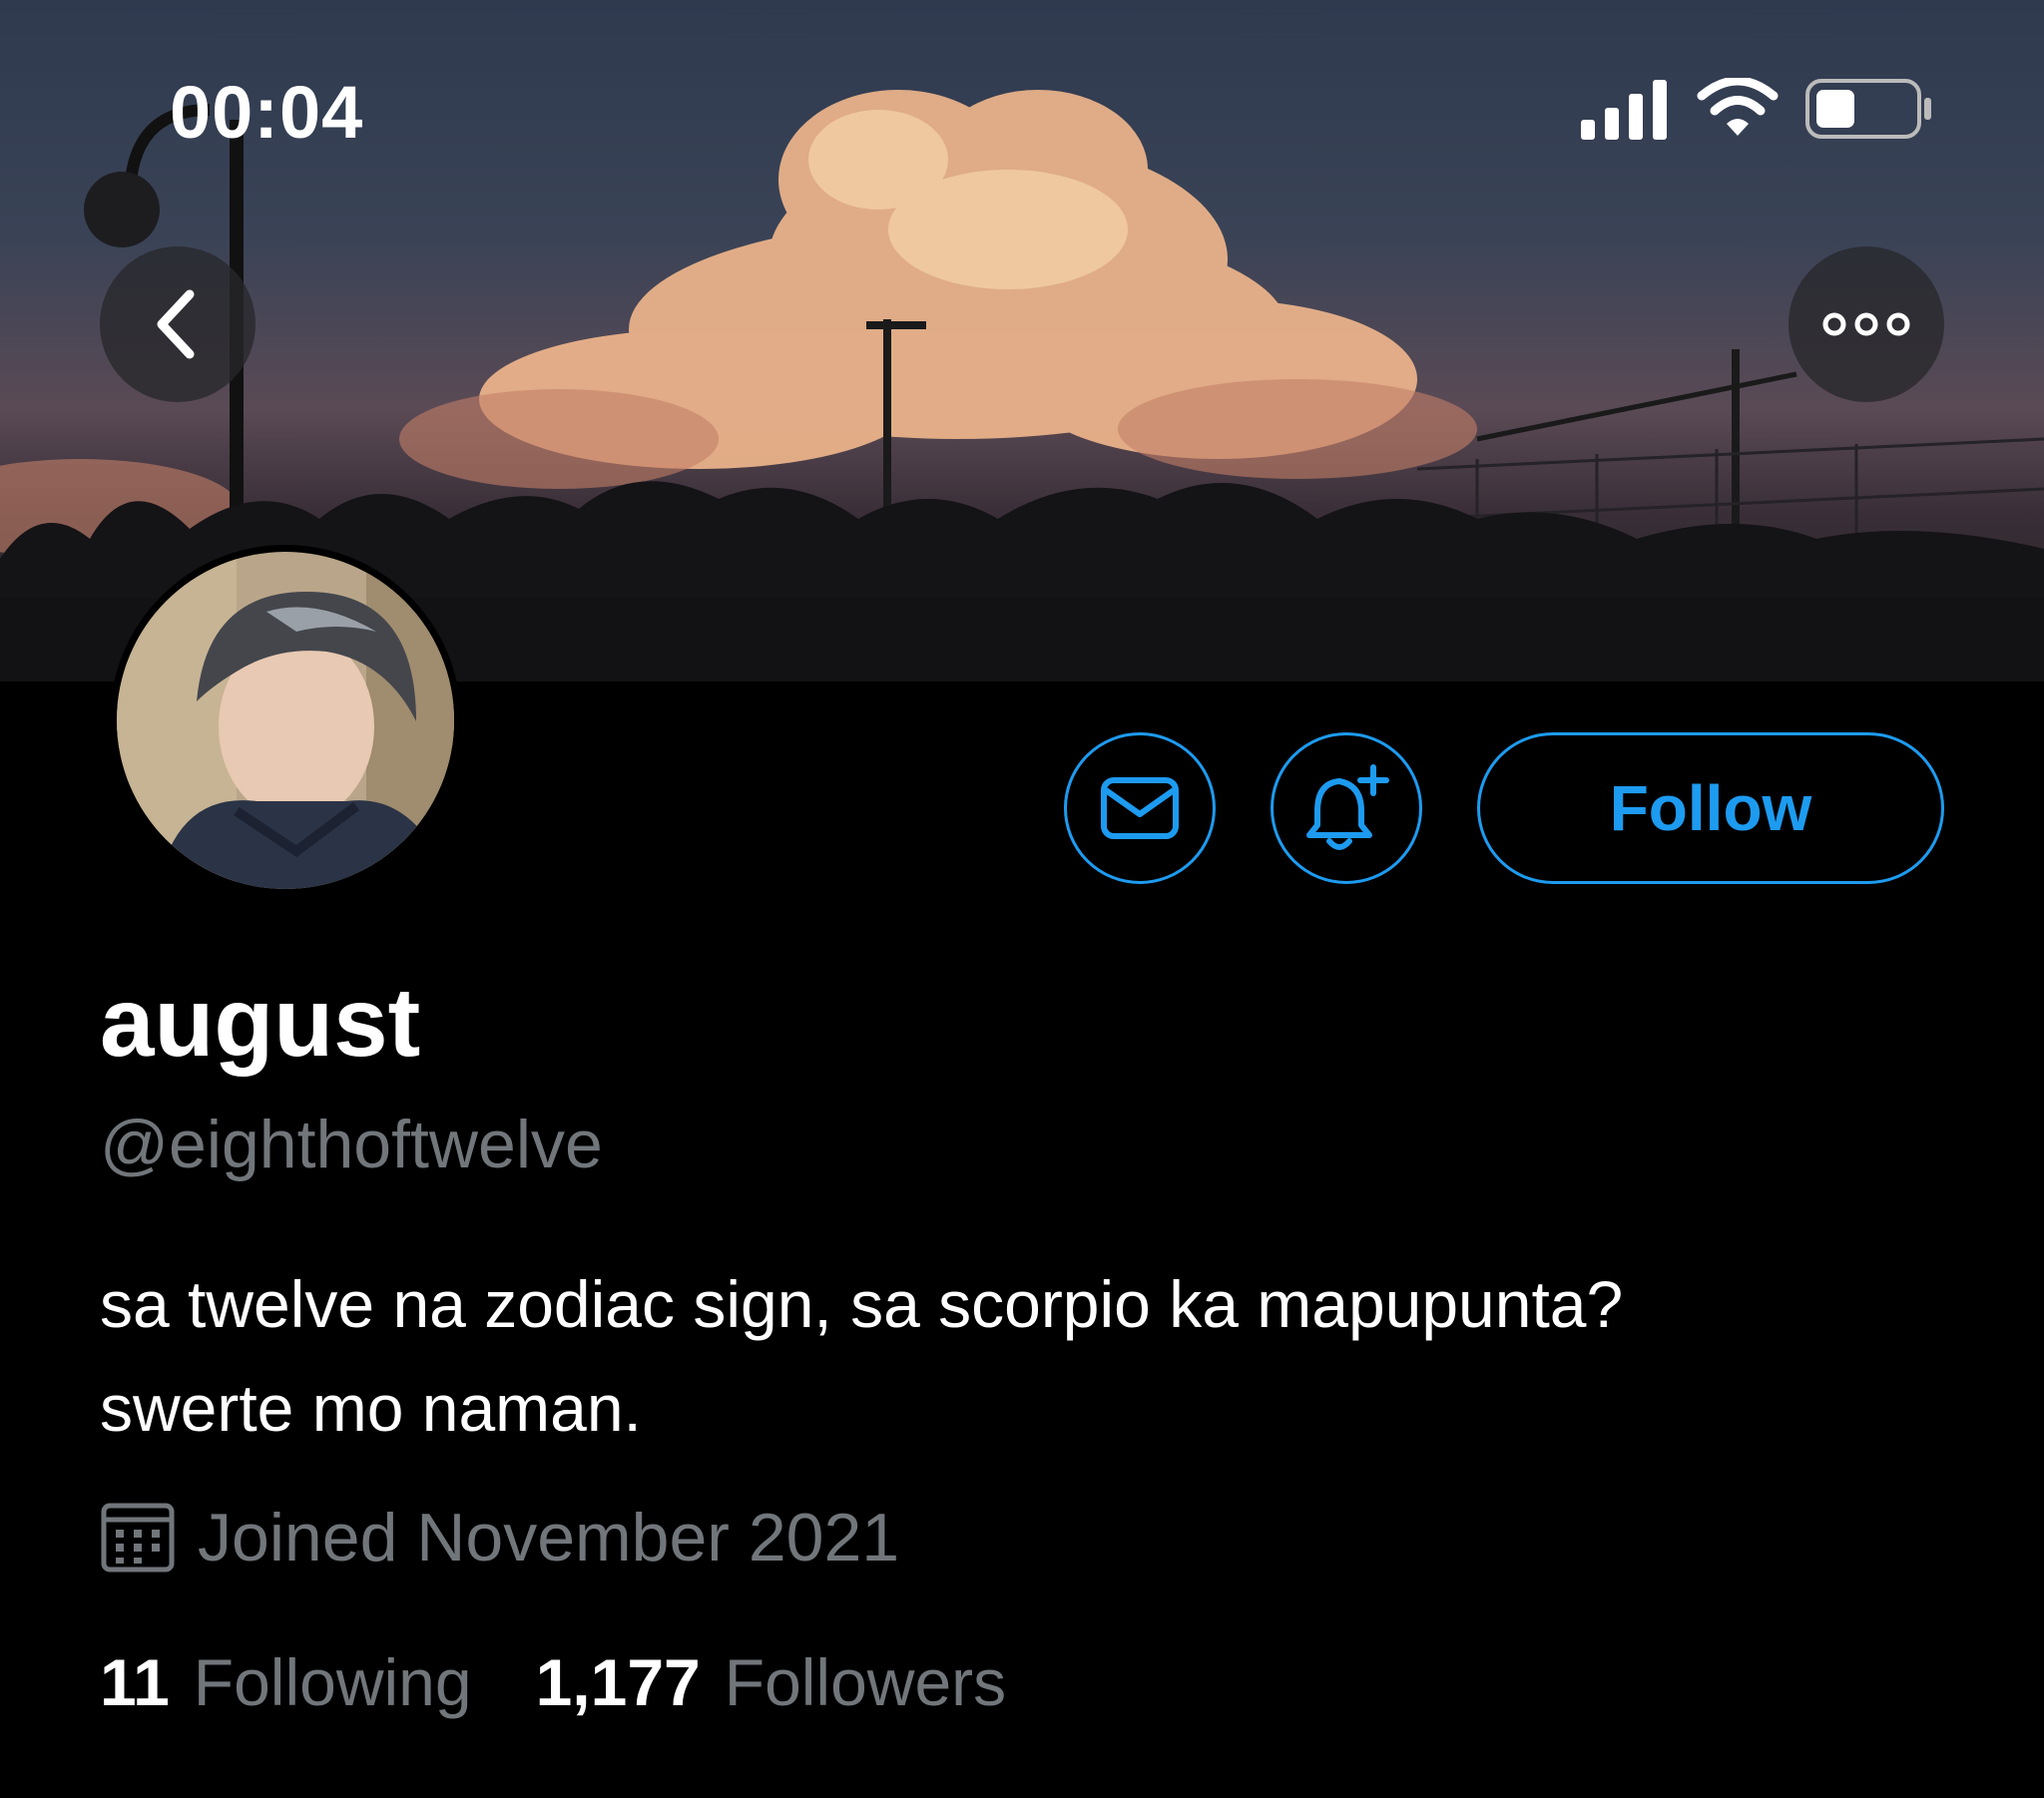  Describe the element at coordinates (135, 1682) in the screenshot. I see `following-count: 11` at that location.